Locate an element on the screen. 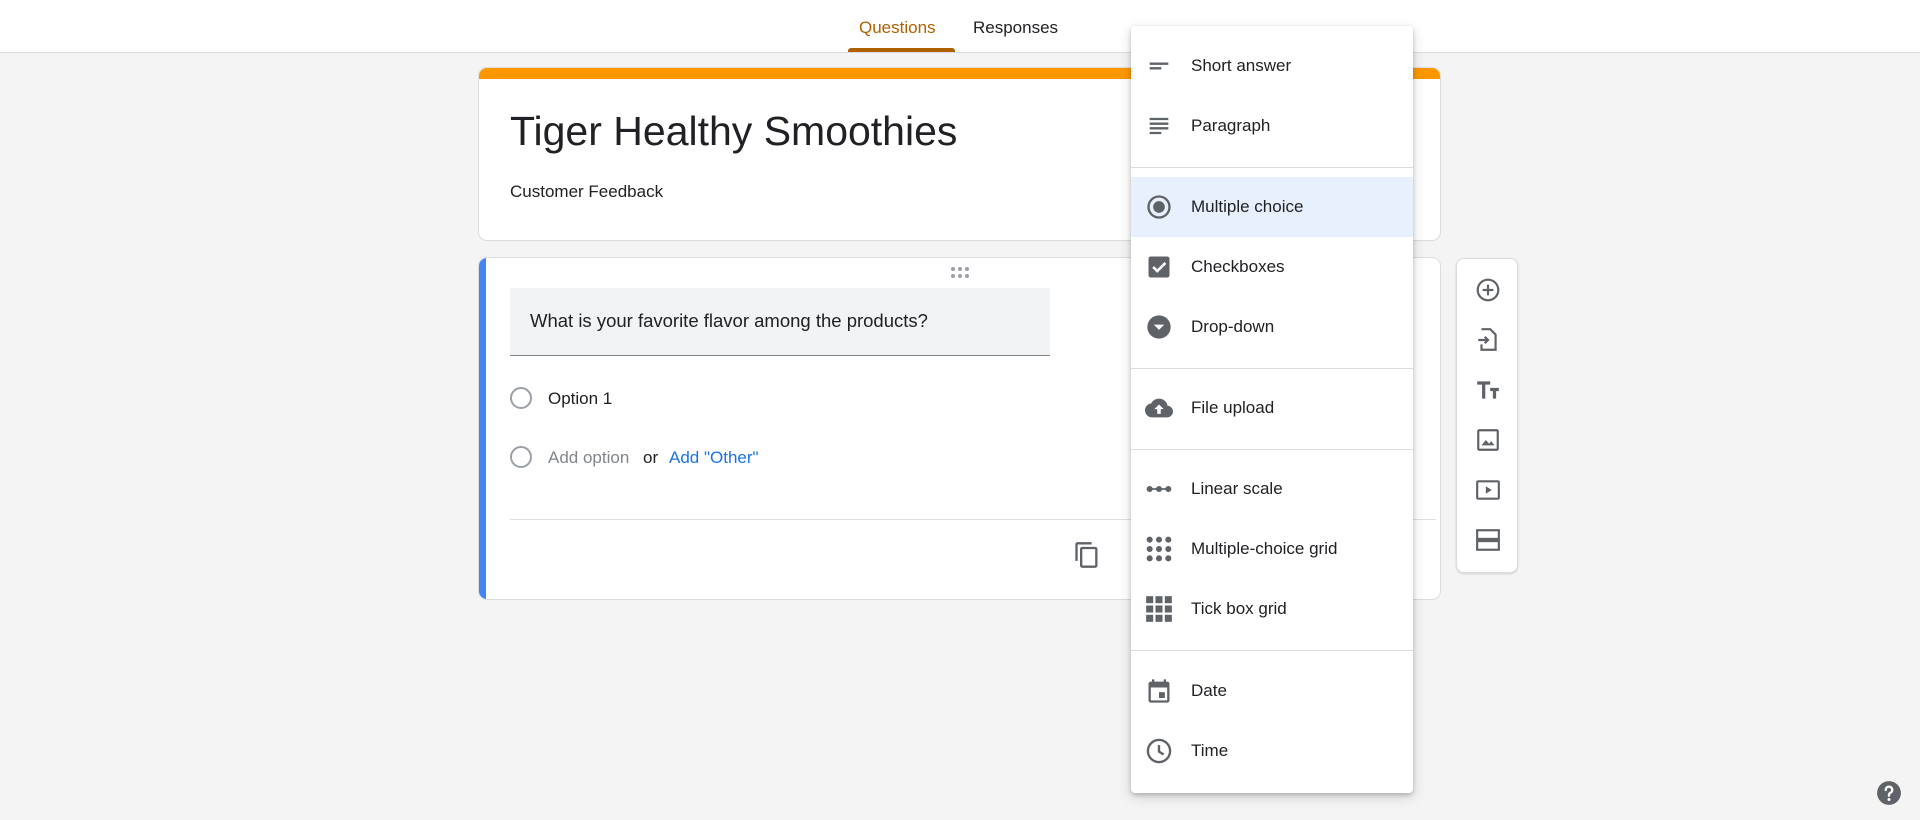  cloud-upload-icon is located at coordinates (1159, 408).